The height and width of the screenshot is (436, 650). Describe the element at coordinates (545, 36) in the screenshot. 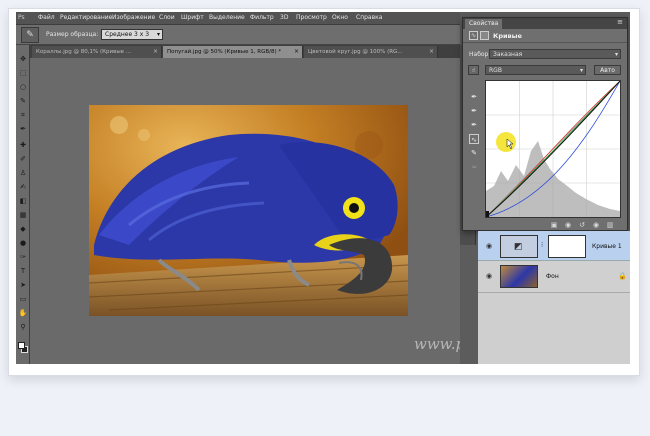

I see `properties-header: ∿ Кривые` at that location.